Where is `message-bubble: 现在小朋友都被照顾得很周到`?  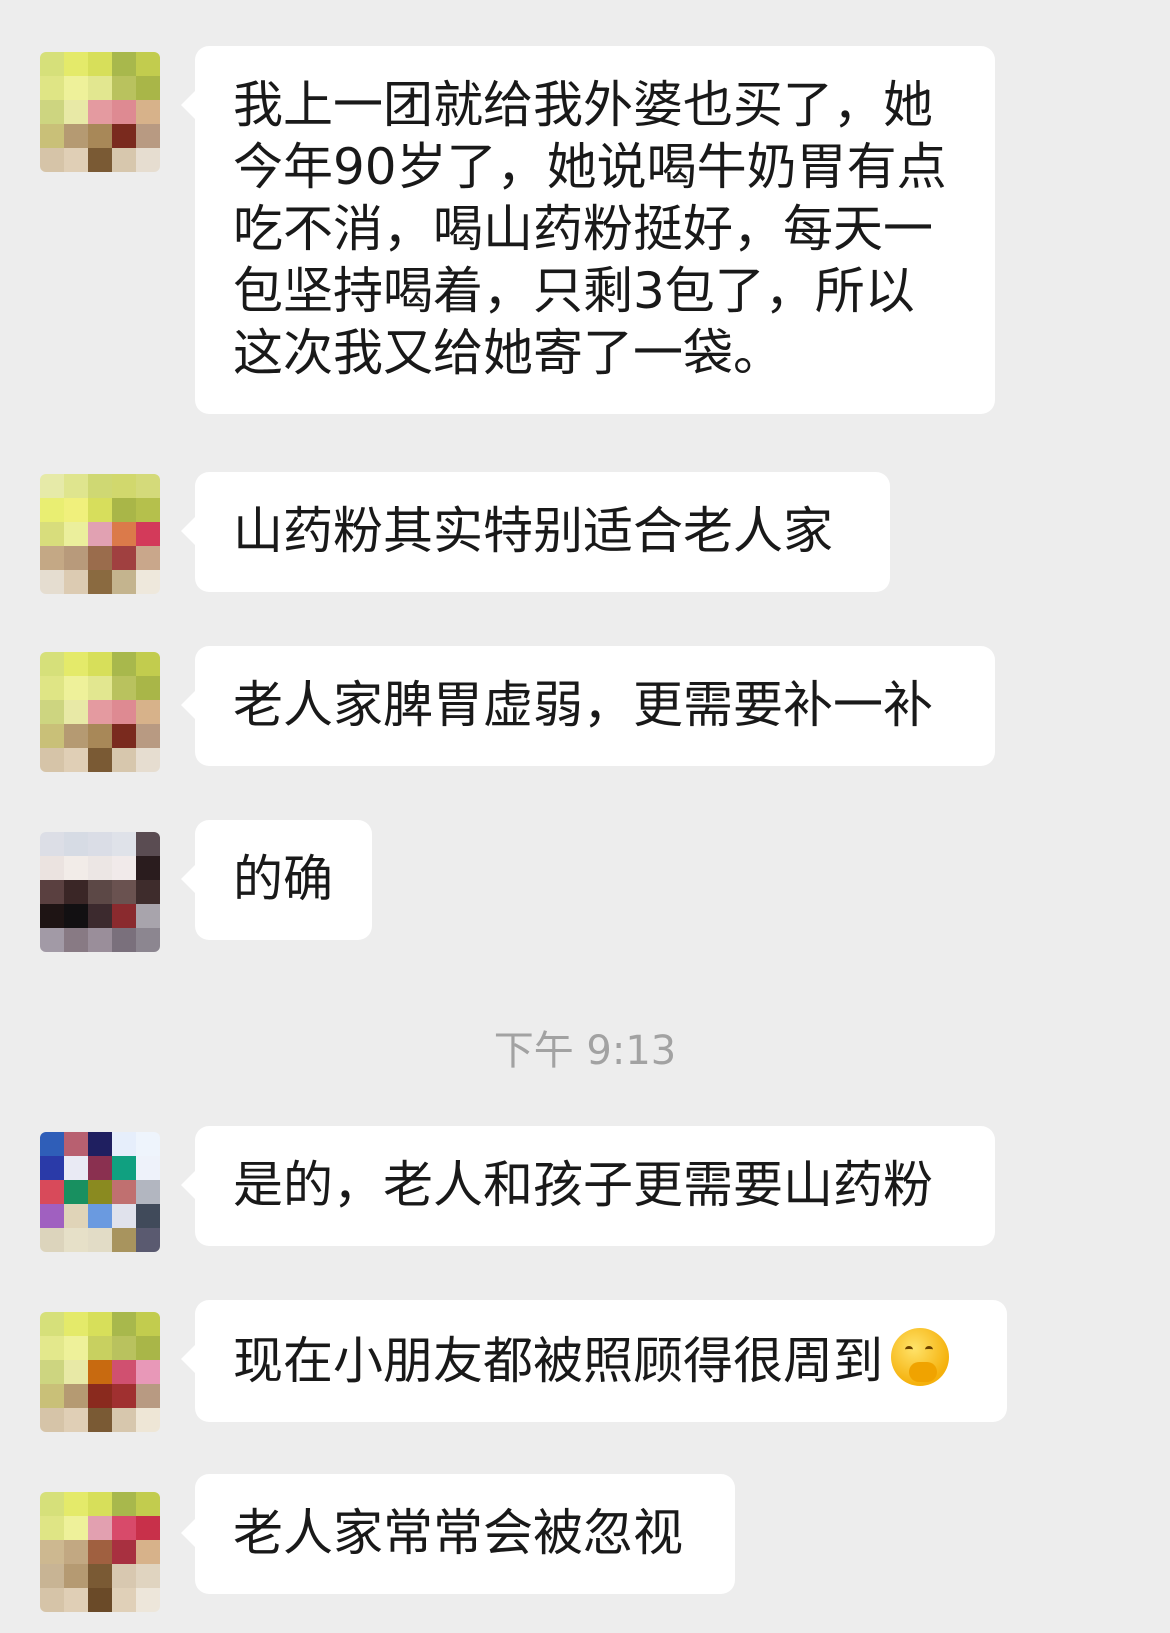 message-bubble: 现在小朋友都被照顾得很周到 is located at coordinates (594, 1361).